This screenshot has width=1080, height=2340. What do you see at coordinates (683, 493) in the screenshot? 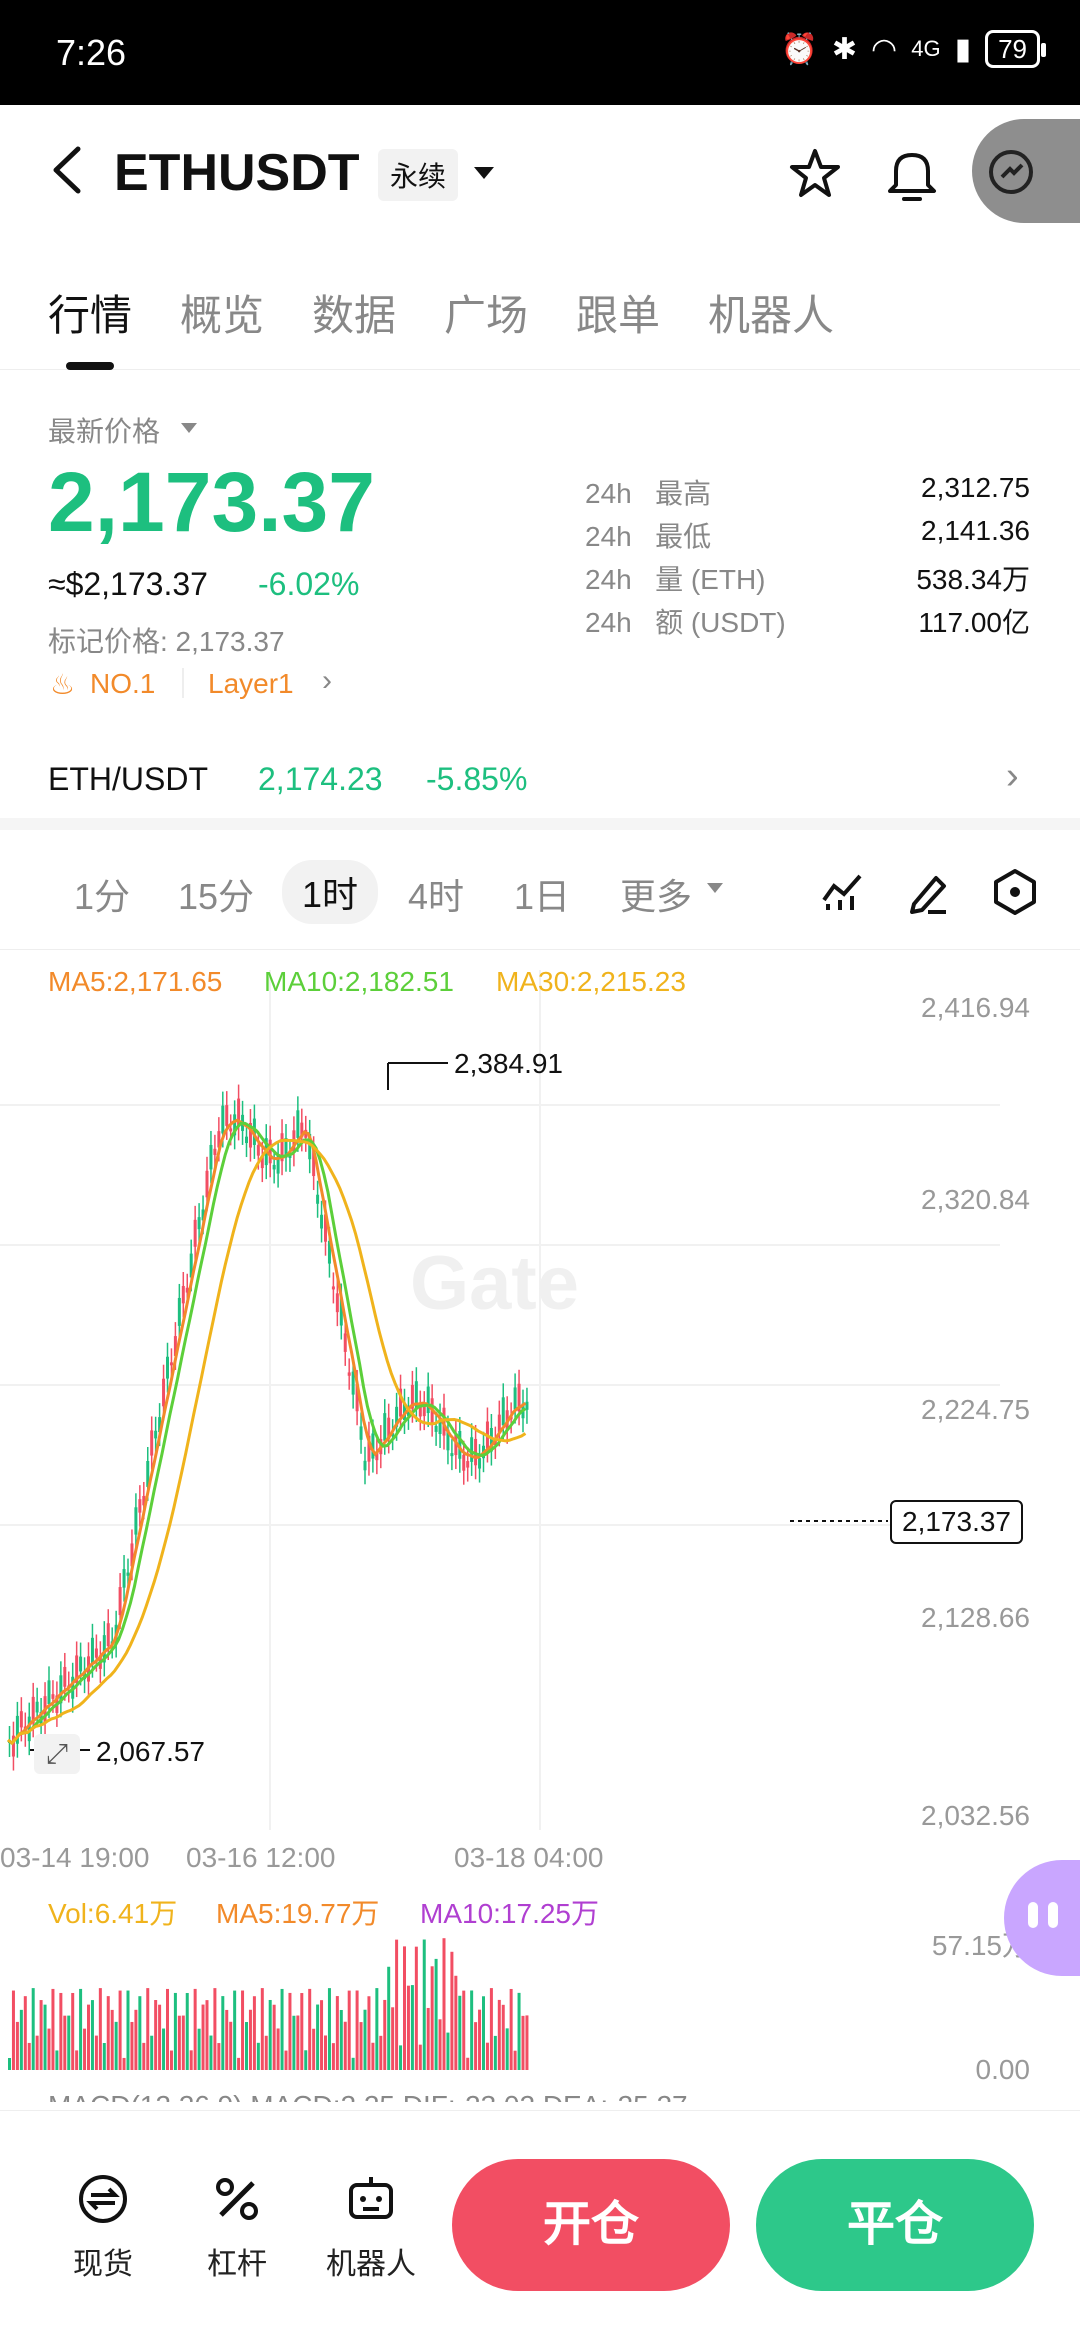
I see `stat-label: 最高` at bounding box center [683, 493].